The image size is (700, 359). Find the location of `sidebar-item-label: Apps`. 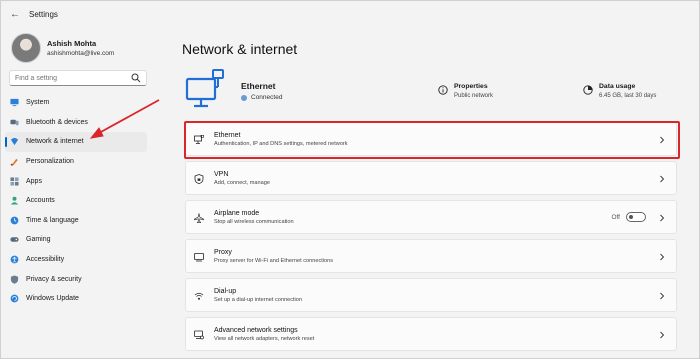

sidebar-item-label: Apps is located at coordinates (34, 181).